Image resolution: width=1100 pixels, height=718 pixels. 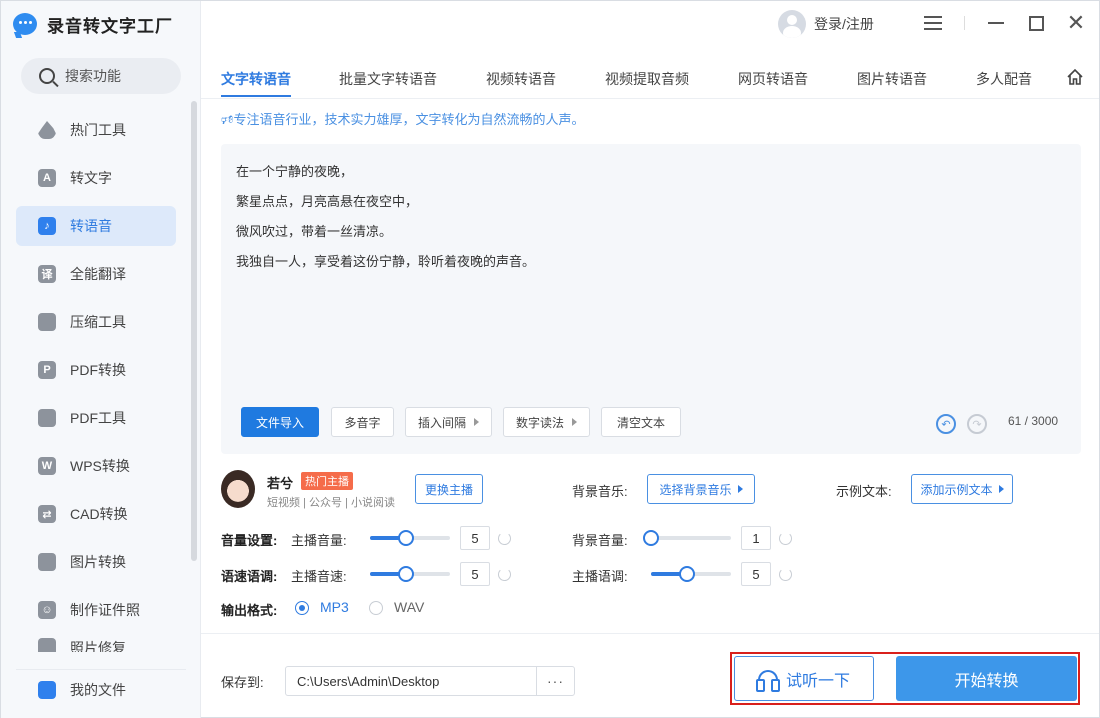 What do you see at coordinates (410, 574) in the screenshot?
I see `anchor-speed-slider` at bounding box center [410, 574].